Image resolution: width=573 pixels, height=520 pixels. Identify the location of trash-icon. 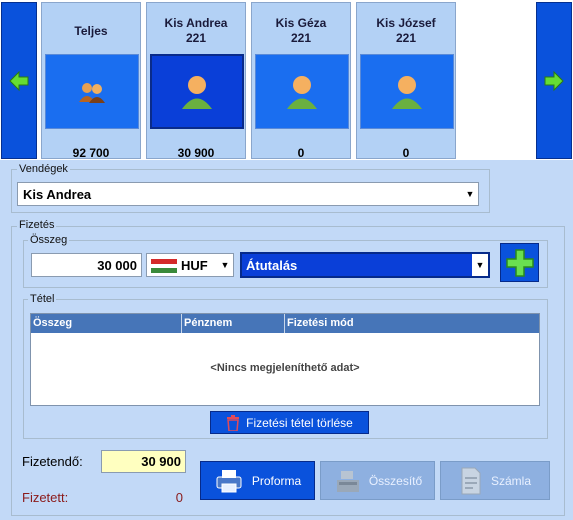
(233, 422).